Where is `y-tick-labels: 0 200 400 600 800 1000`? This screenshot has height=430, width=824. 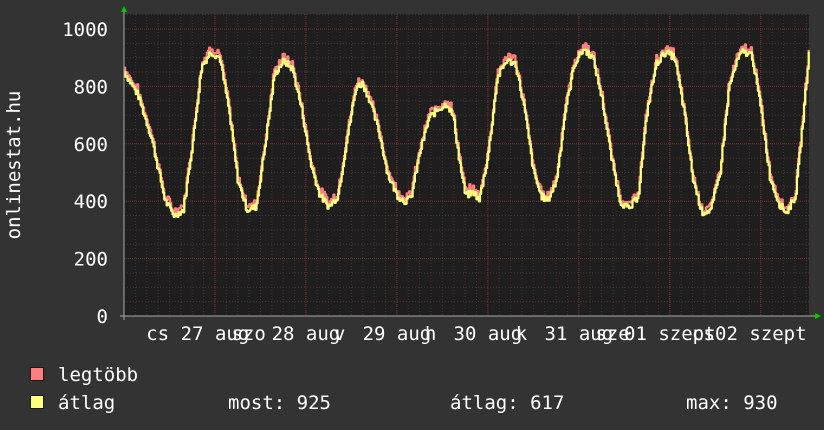
y-tick-labels: 0 200 400 600 800 1000 is located at coordinates (85, 173).